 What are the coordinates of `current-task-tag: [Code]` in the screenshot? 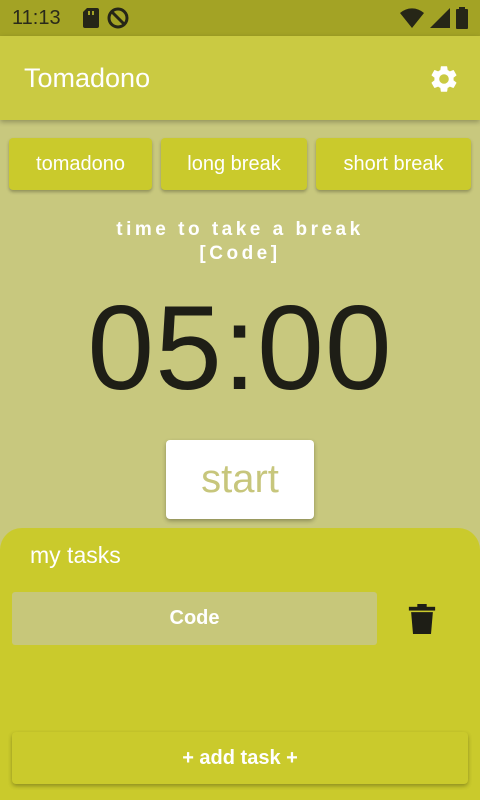 It's located at (240, 253).